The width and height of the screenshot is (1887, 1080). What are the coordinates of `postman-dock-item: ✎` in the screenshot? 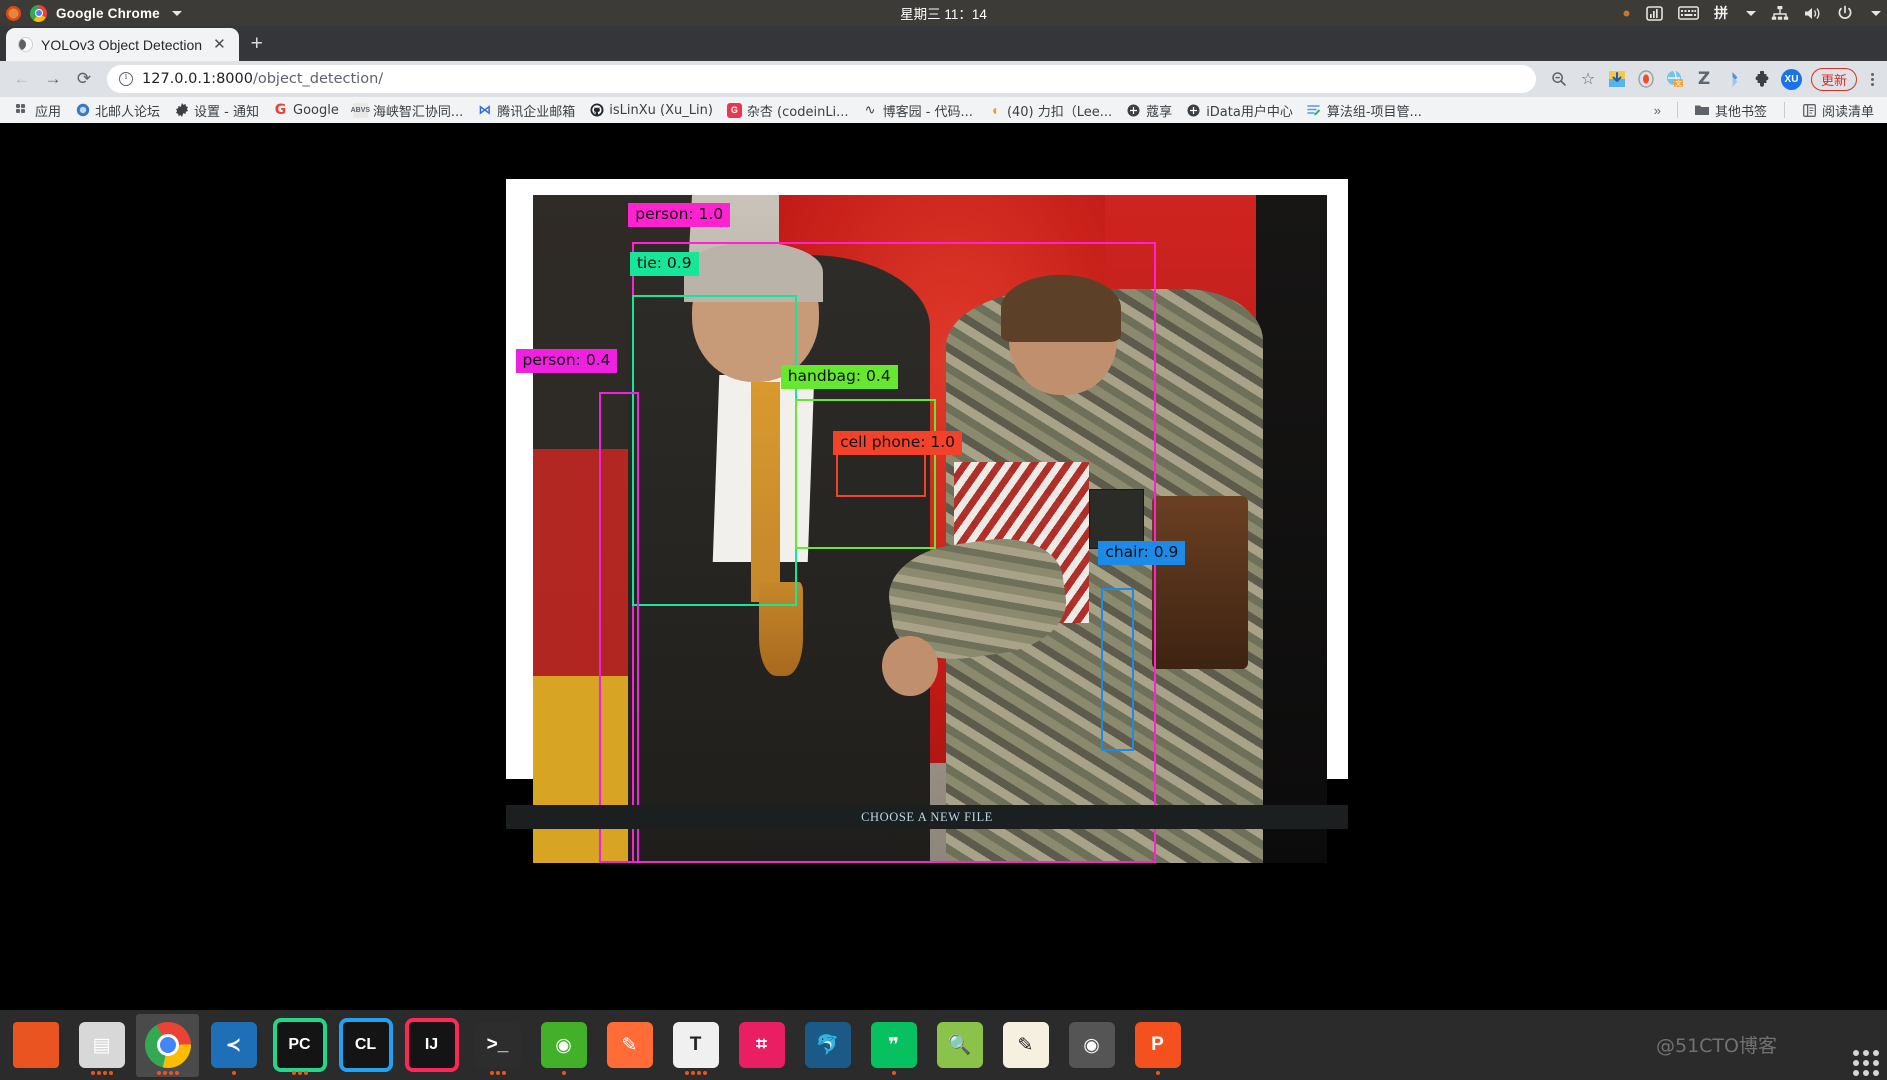 It's located at (629, 1045).